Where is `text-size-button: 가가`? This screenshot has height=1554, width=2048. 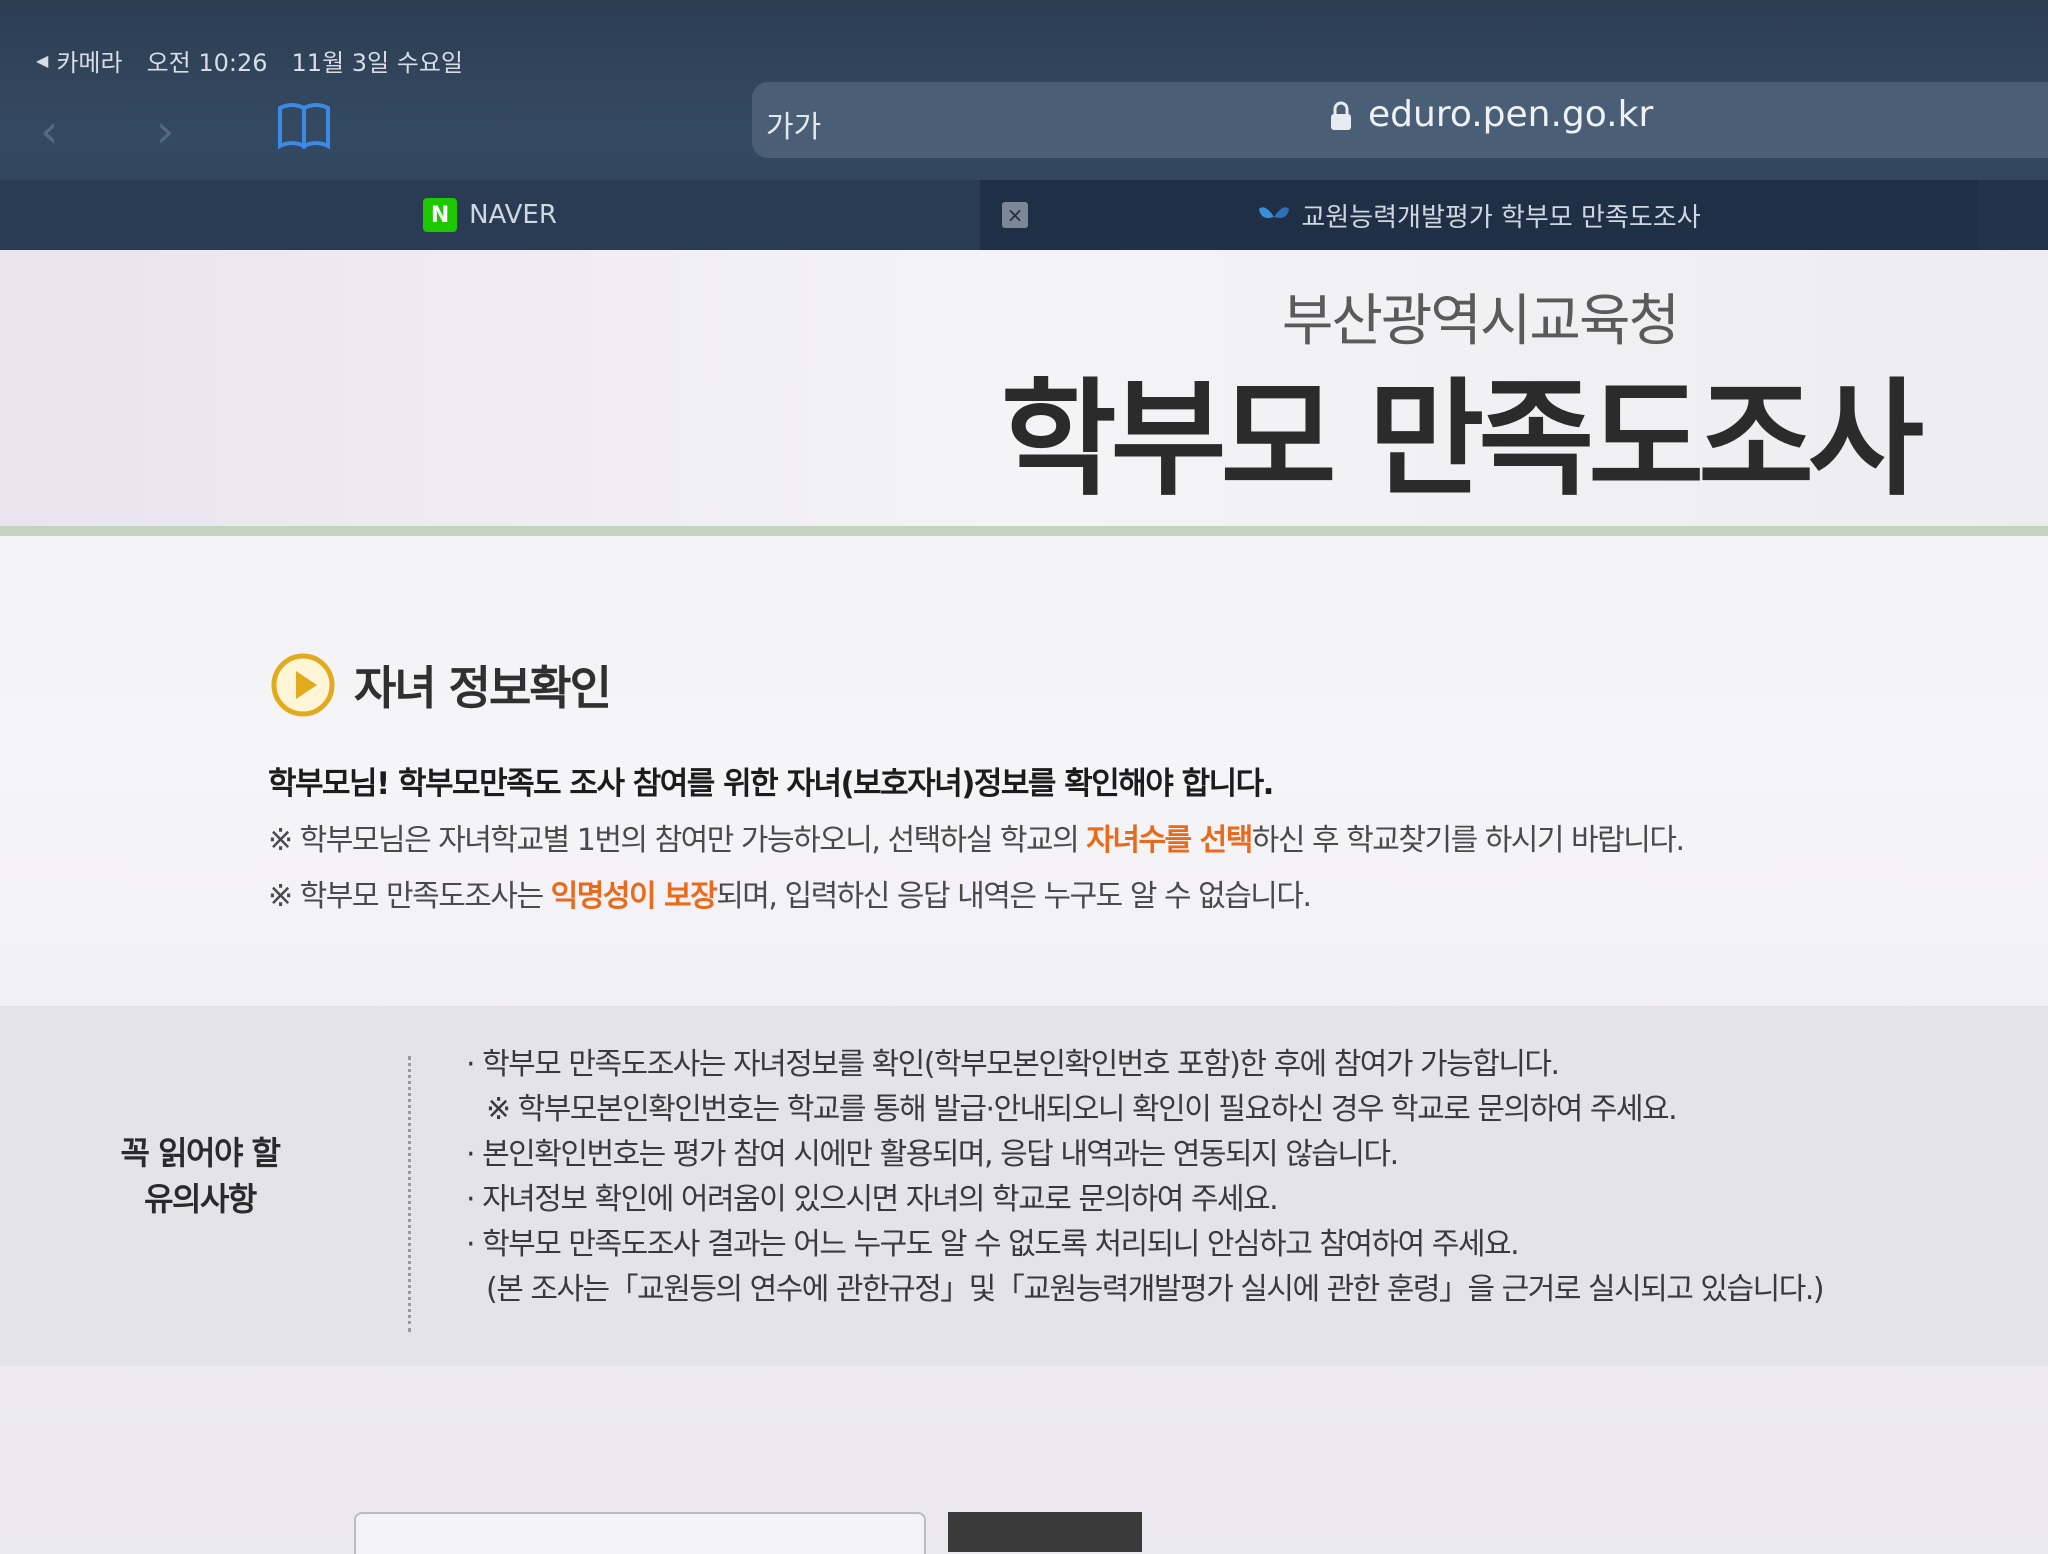 text-size-button: 가가 is located at coordinates (793, 124).